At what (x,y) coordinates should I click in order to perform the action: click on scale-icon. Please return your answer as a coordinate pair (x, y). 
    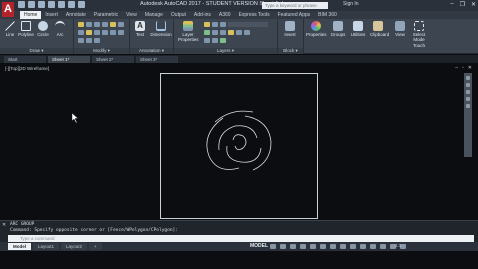
    Looking at the image, I should click on (105, 32).